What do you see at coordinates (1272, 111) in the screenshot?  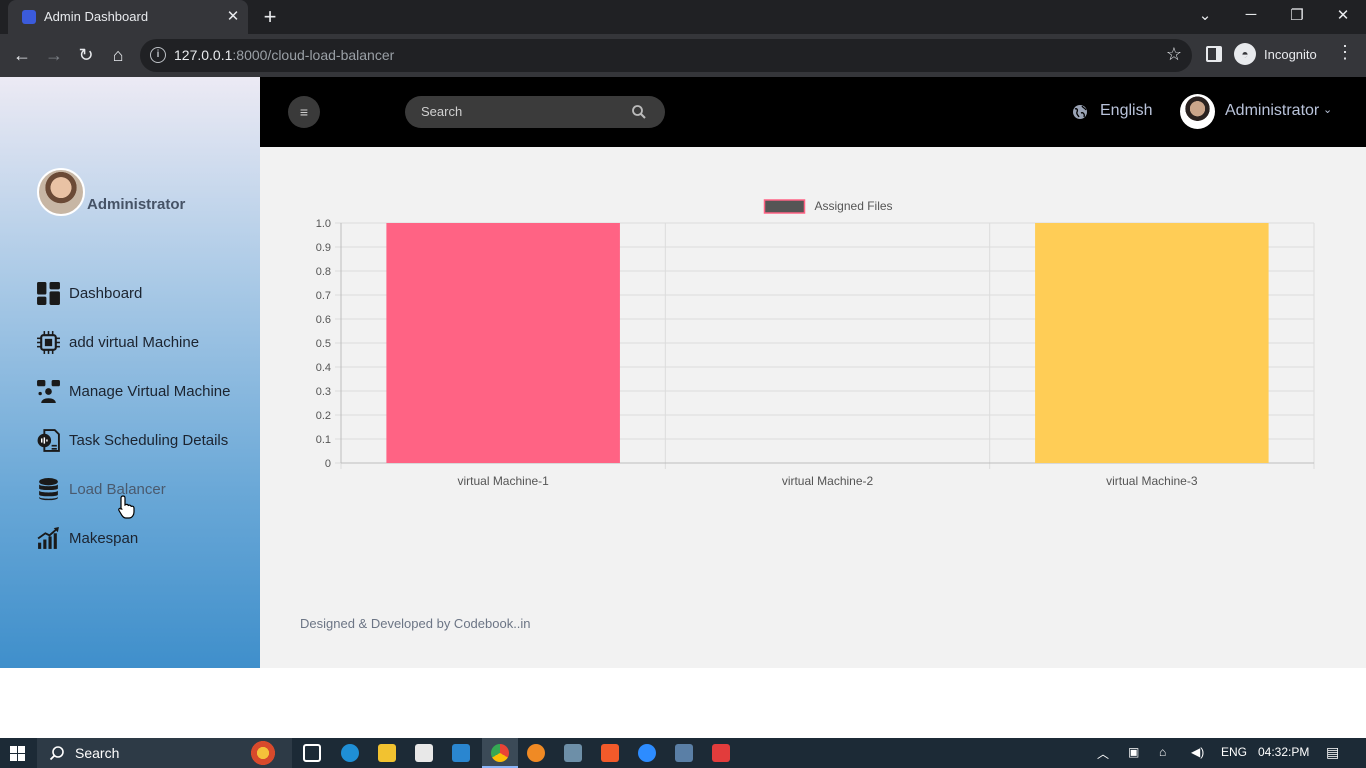 I see `header-user-name: Administrator` at bounding box center [1272, 111].